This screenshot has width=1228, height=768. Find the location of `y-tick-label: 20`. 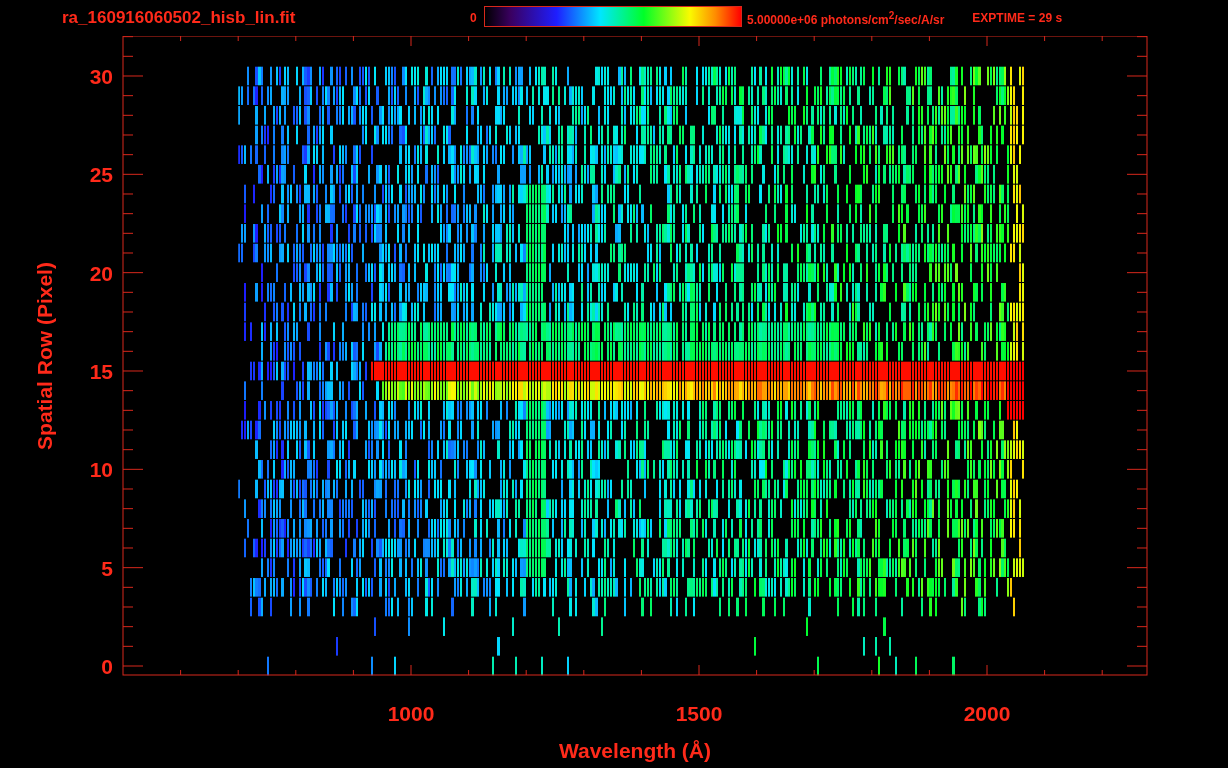

y-tick-label: 20 is located at coordinates (101, 273).